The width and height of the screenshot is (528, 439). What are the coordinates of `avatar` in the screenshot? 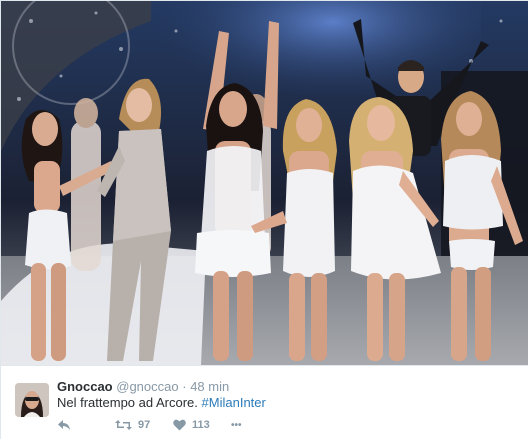 It's located at (32, 400).